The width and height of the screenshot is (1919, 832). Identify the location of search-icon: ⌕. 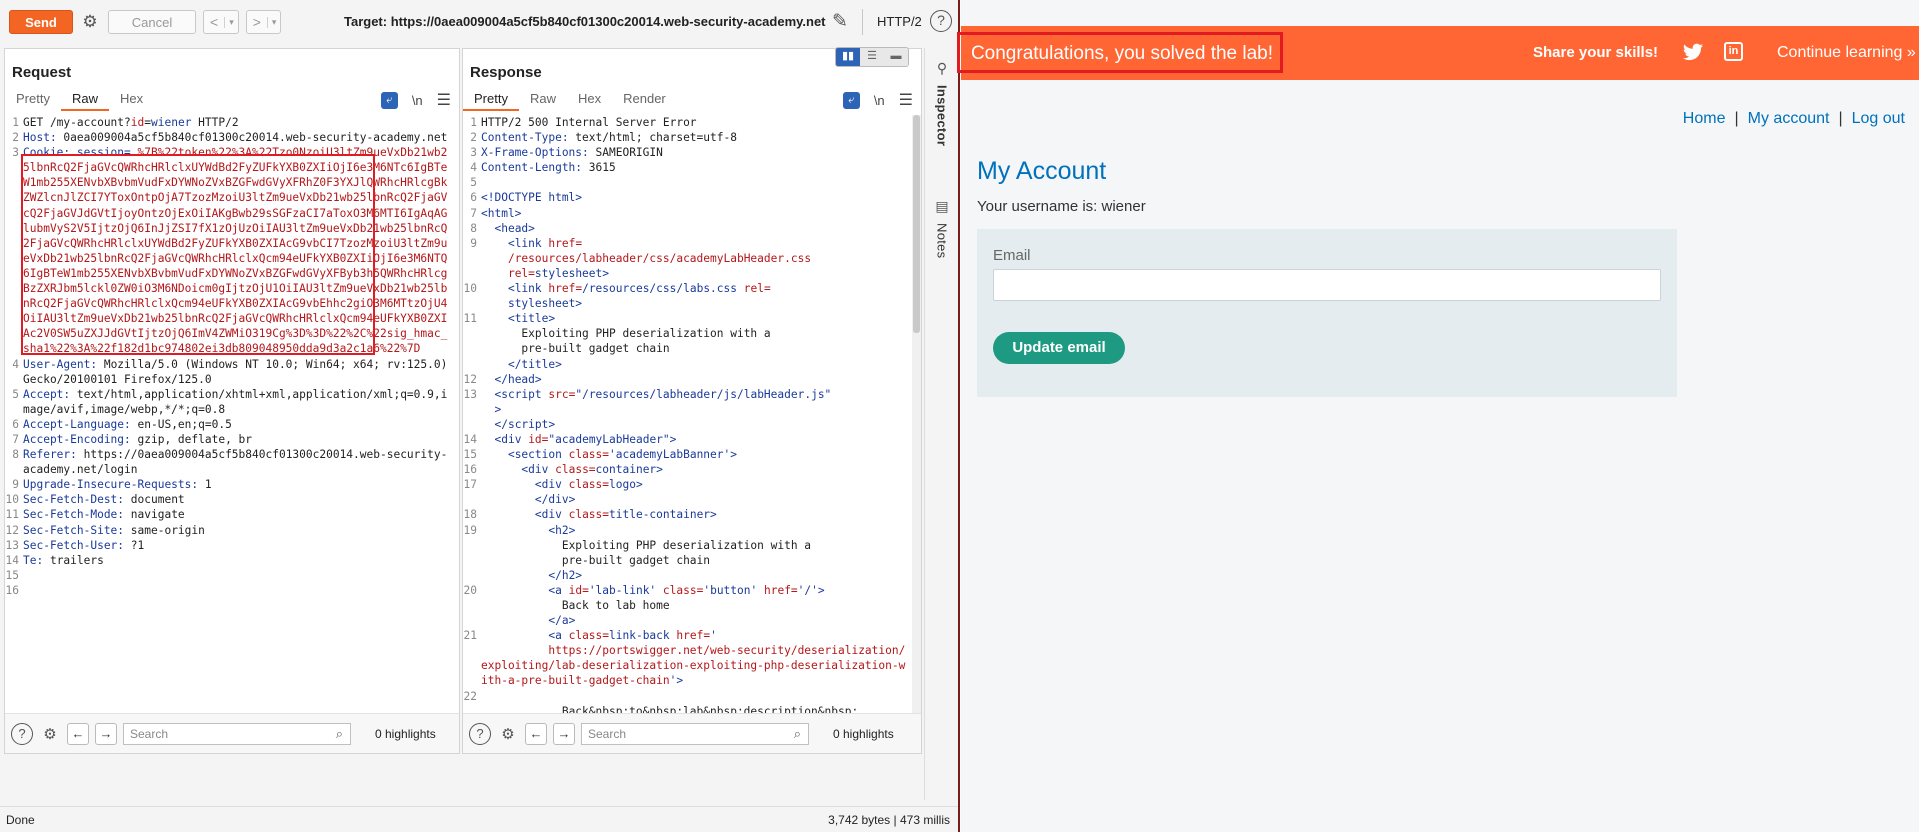
(797, 733).